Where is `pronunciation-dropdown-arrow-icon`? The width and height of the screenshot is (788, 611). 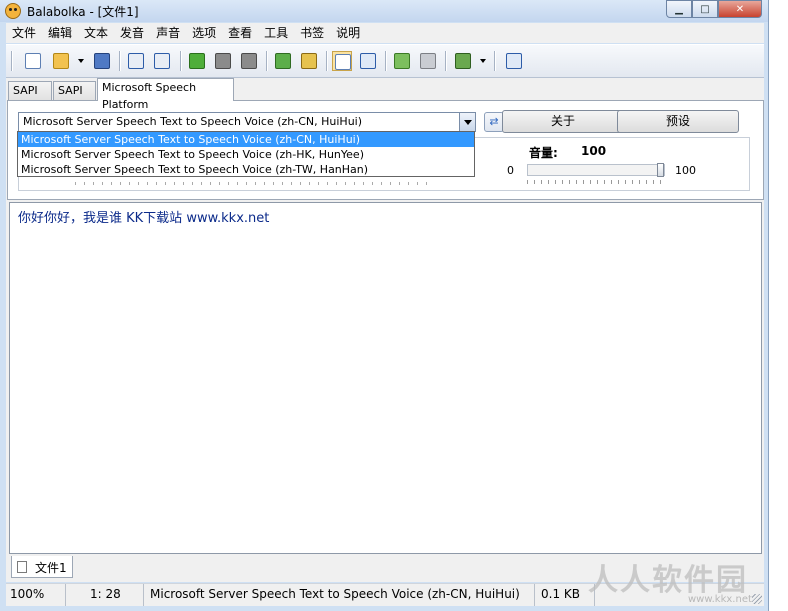
pronunciation-dropdown-arrow-icon is located at coordinates (483, 61).